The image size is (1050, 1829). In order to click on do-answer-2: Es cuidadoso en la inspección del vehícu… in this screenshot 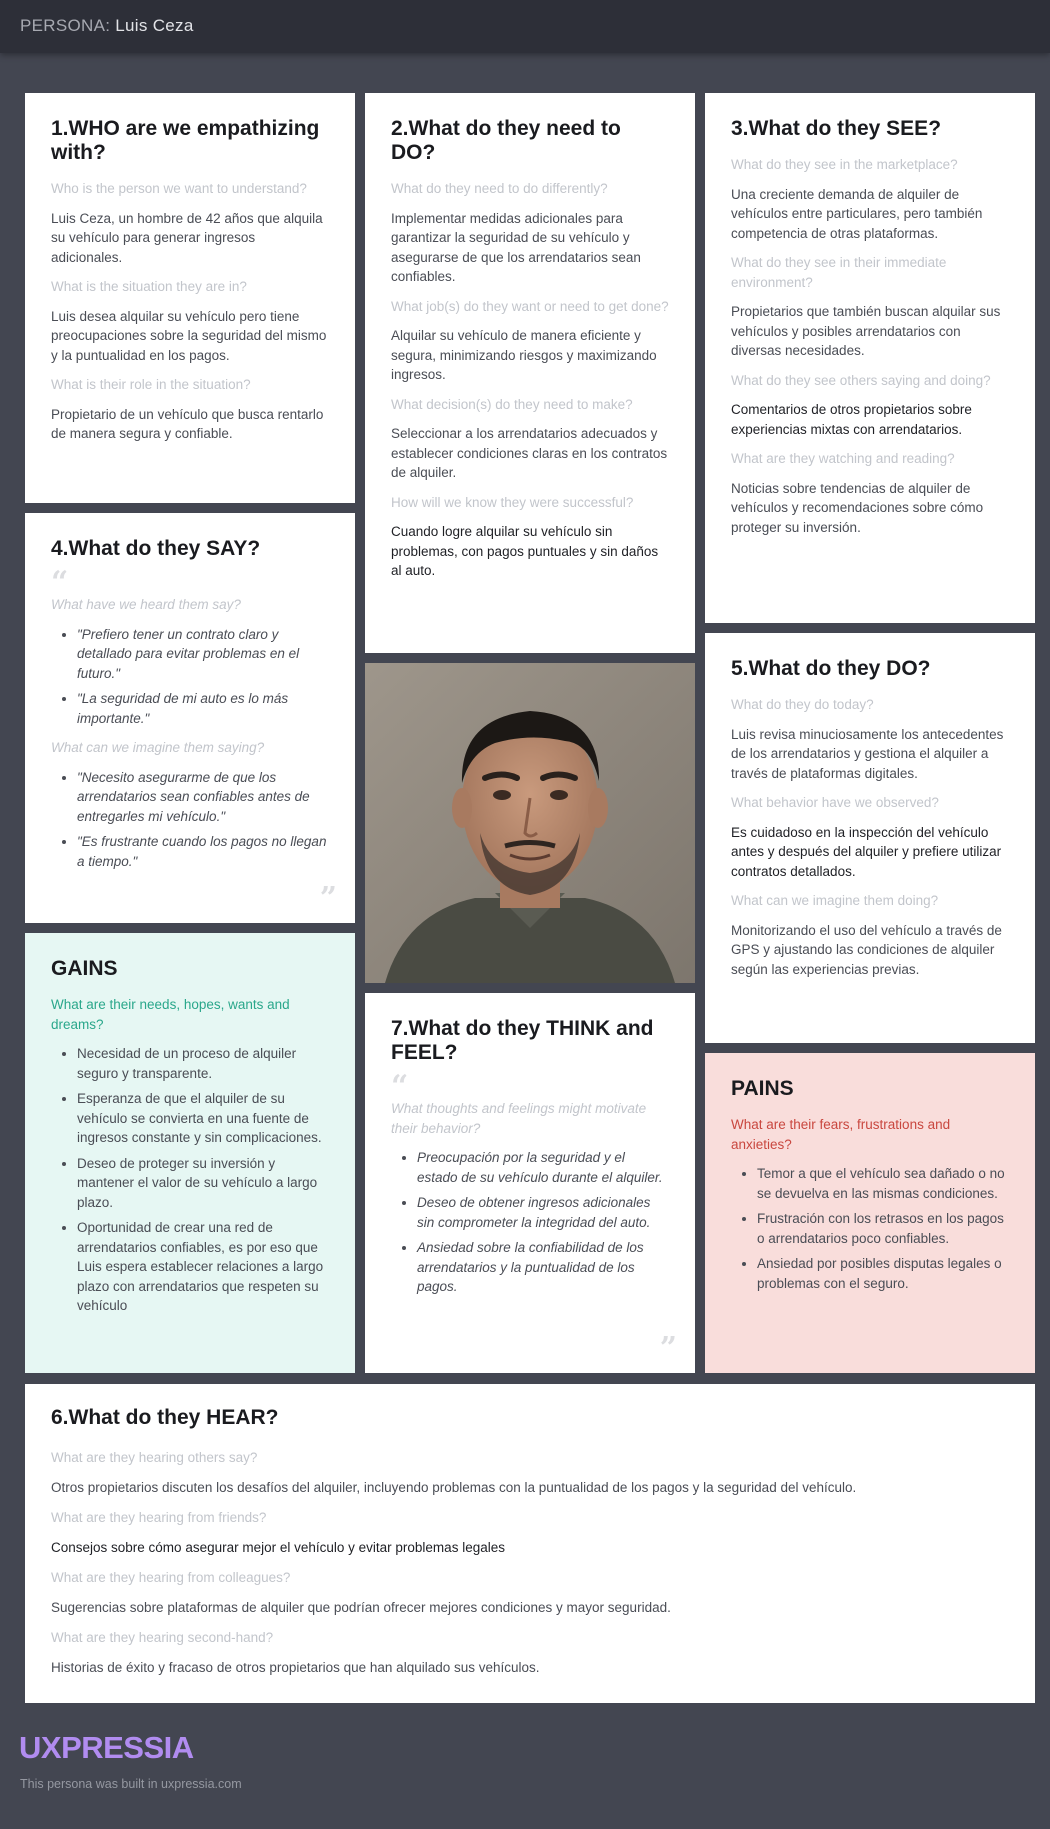, I will do `click(866, 851)`.